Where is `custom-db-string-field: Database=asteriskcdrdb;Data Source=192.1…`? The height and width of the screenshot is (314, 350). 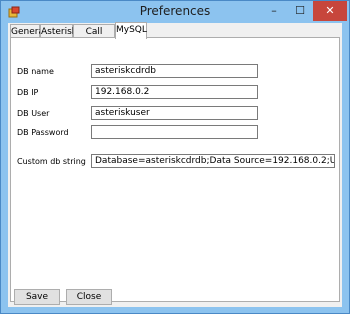 custom-db-string-field: Database=asteriskcdrdb;Data Source=192.1… is located at coordinates (213, 161).